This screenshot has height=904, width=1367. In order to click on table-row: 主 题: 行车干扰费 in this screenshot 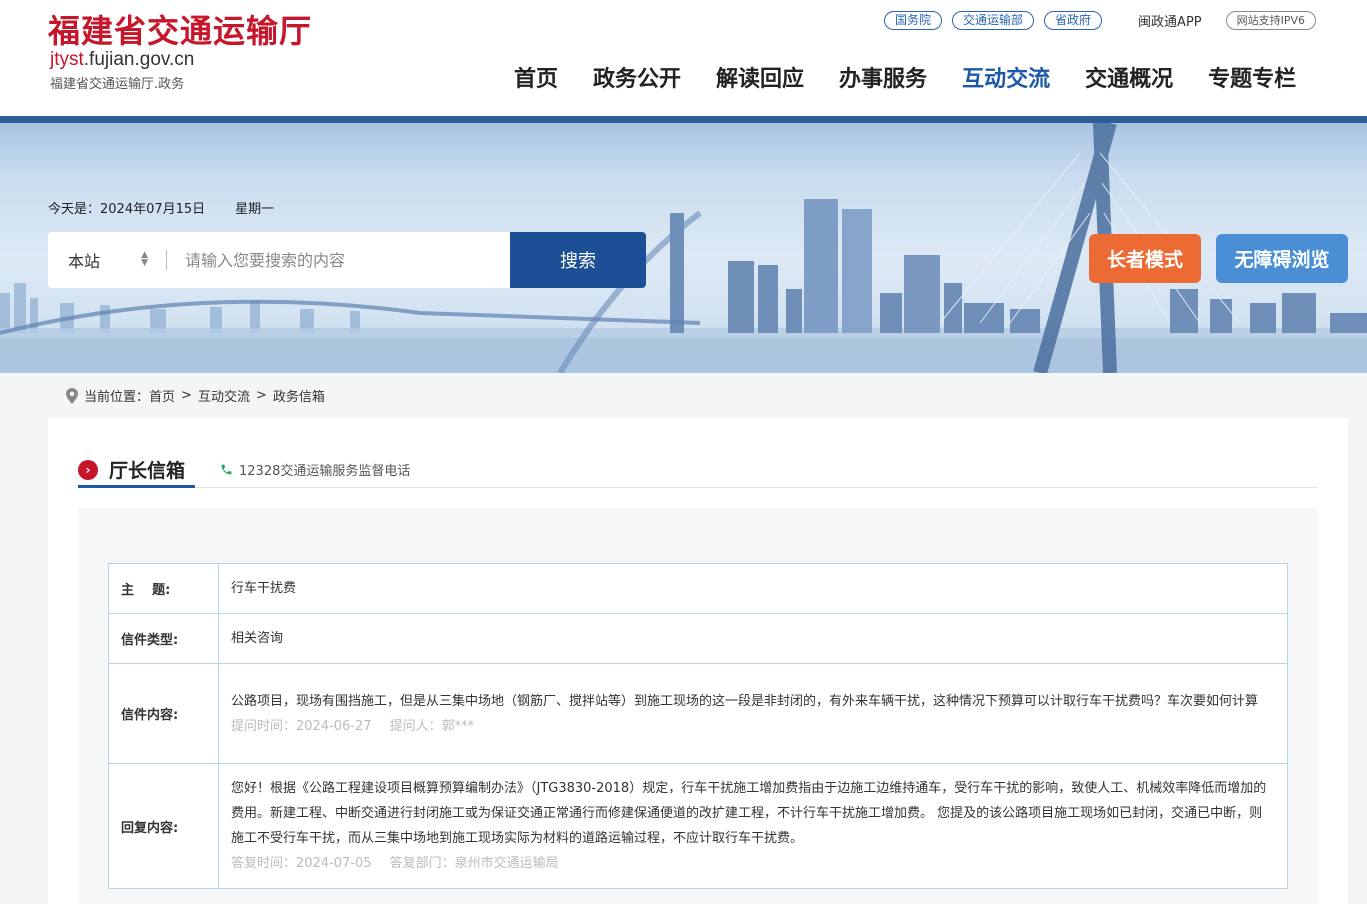, I will do `click(698, 588)`.